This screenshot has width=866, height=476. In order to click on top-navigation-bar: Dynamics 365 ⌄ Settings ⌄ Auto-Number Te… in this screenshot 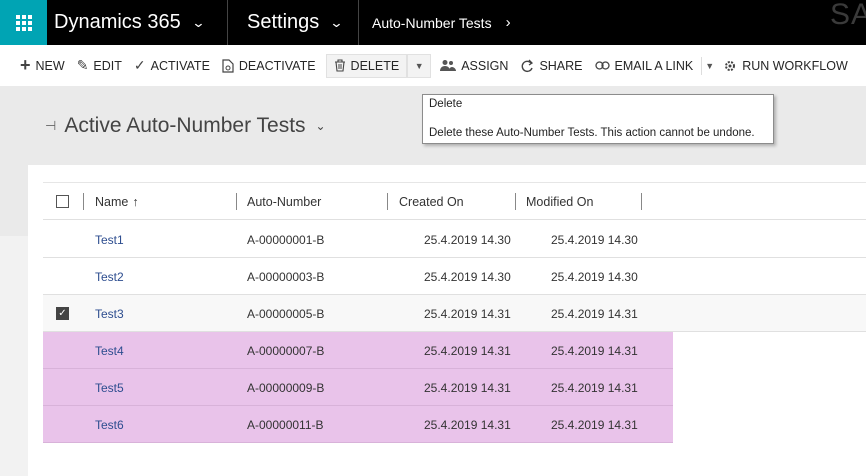, I will do `click(433, 22)`.